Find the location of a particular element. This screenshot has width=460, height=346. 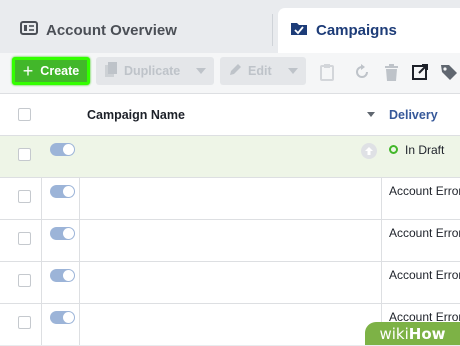

toolbar: + Create Duplicate Edit is located at coordinates (230, 73).